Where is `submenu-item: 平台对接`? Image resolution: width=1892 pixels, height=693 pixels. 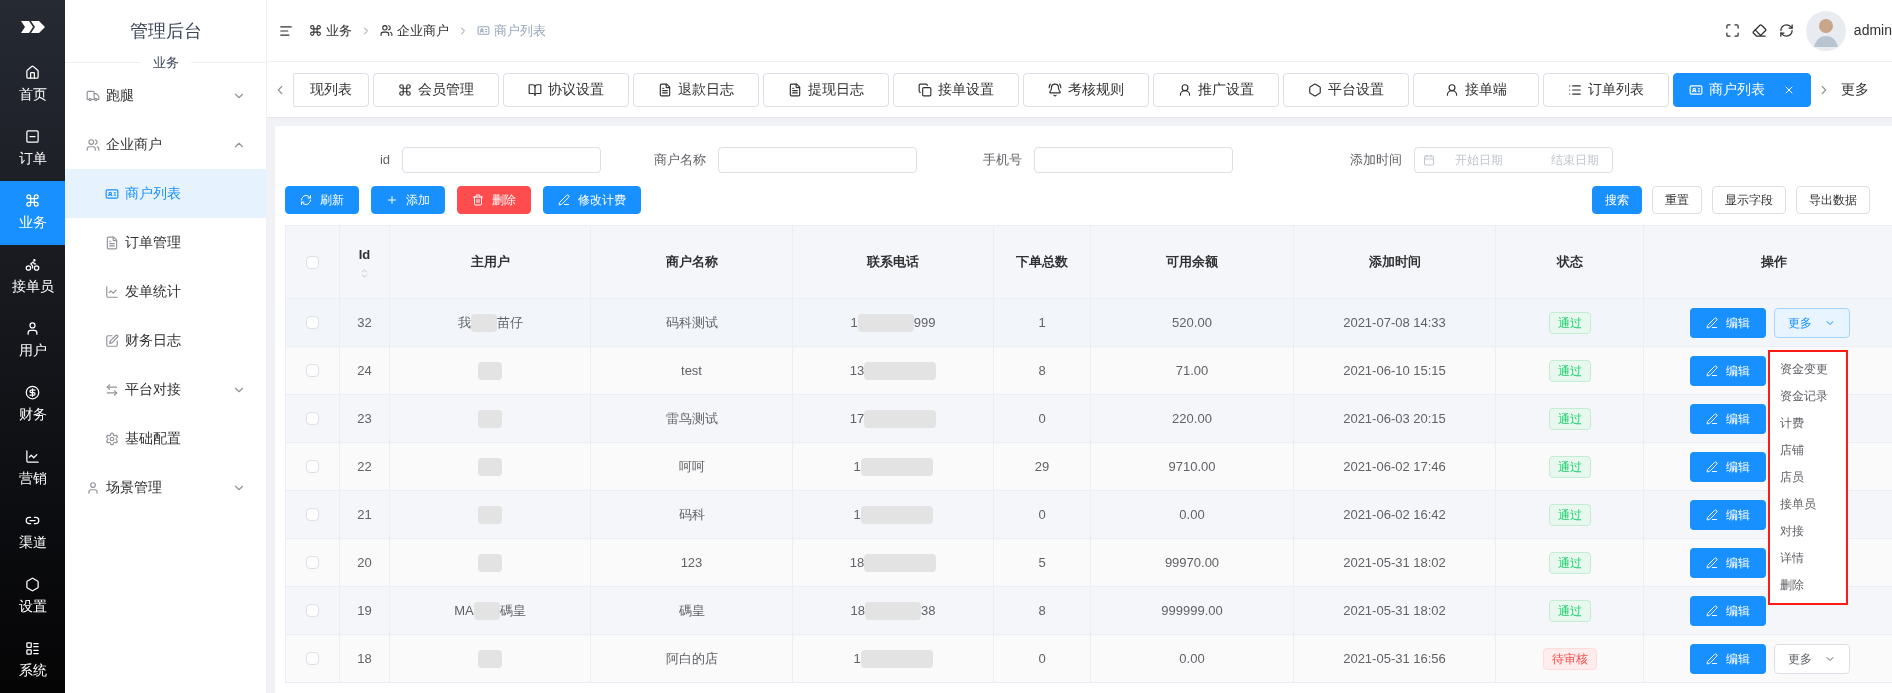 submenu-item: 平台对接 is located at coordinates (165, 389).